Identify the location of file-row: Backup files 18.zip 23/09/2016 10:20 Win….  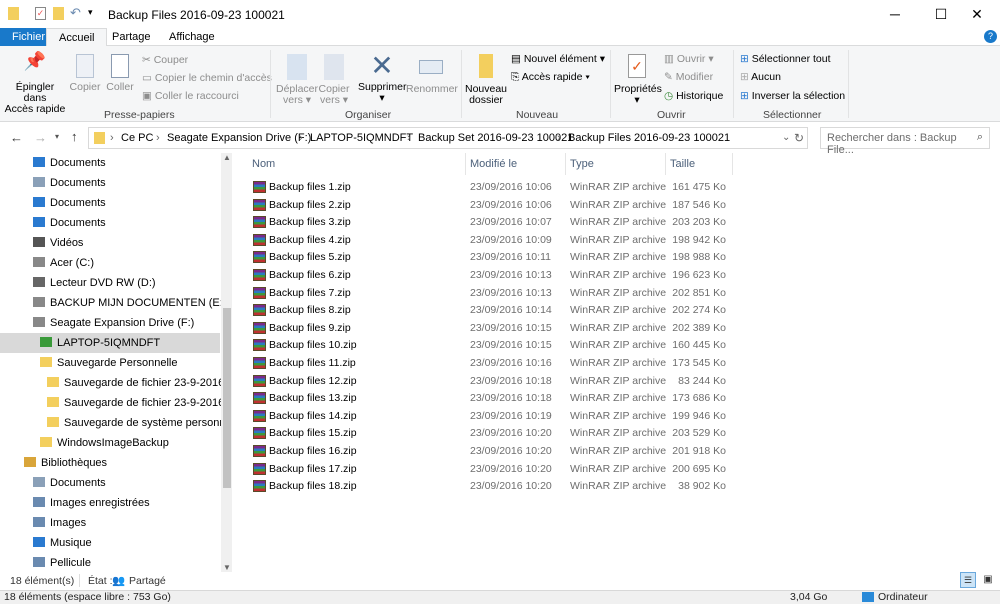
(490, 486).